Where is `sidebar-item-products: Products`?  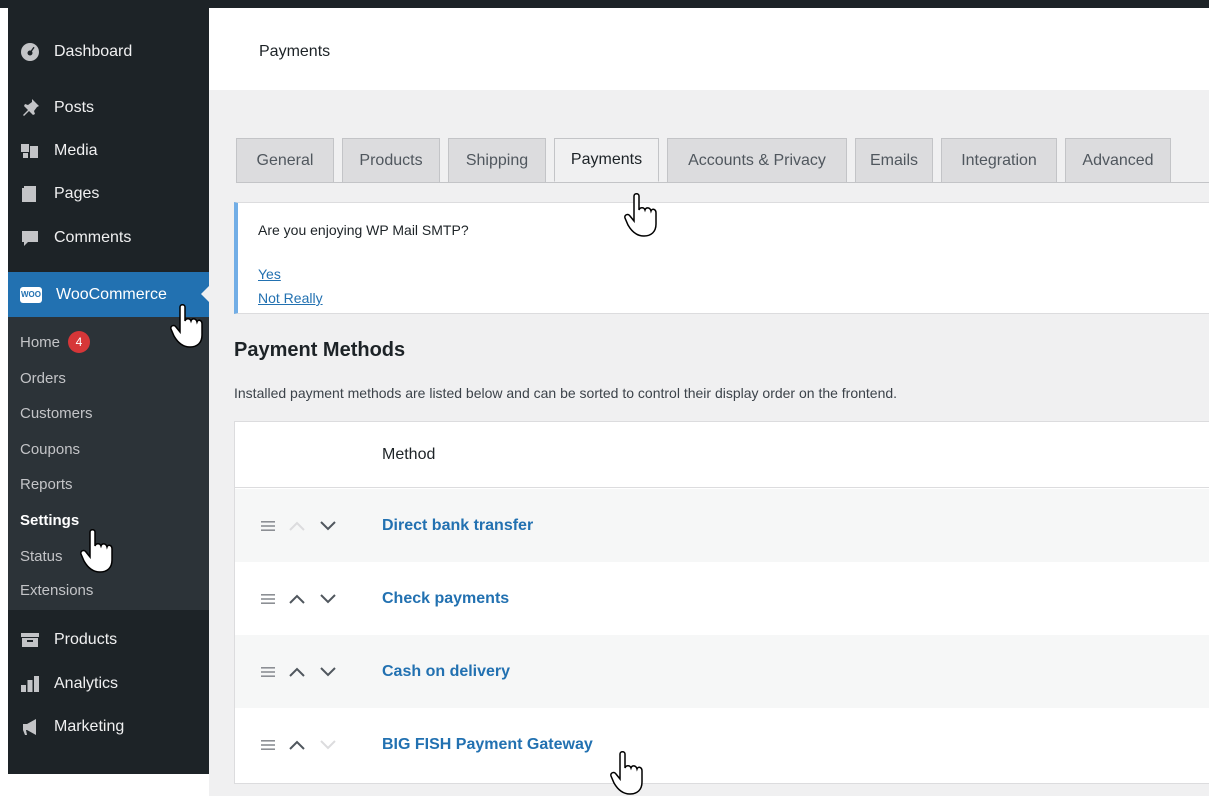 sidebar-item-products: Products is located at coordinates (108, 640).